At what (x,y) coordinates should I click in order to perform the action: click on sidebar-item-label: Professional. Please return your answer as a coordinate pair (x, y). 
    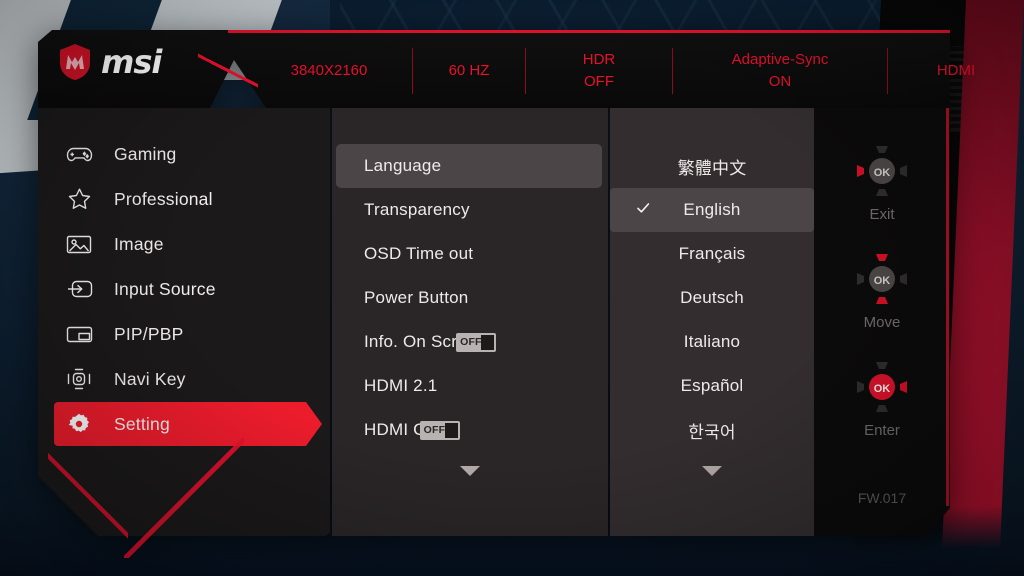
    Looking at the image, I should click on (163, 198).